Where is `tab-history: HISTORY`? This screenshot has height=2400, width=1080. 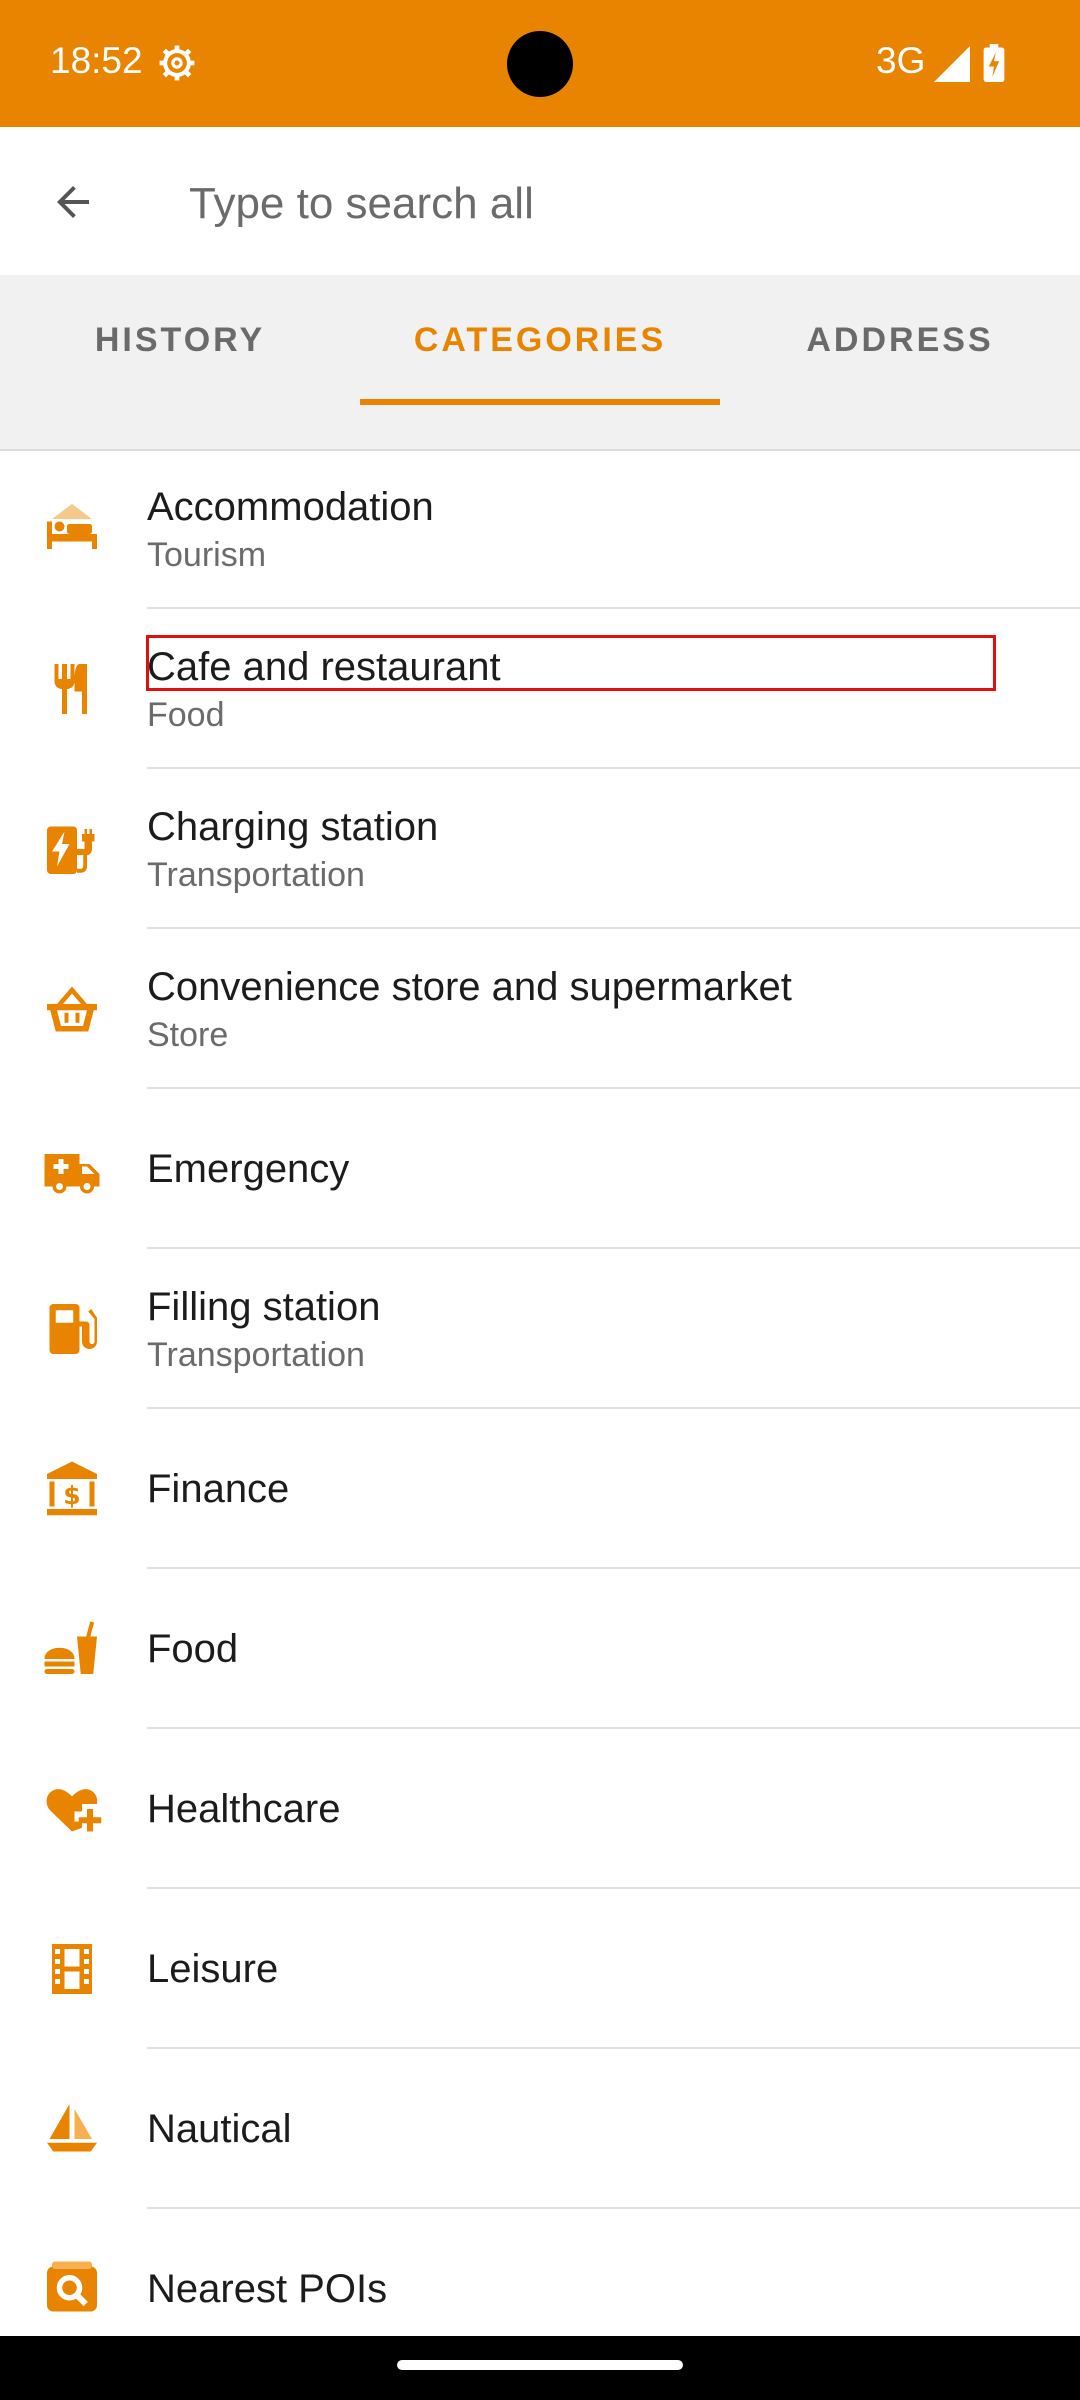 tab-history: HISTORY is located at coordinates (180, 340).